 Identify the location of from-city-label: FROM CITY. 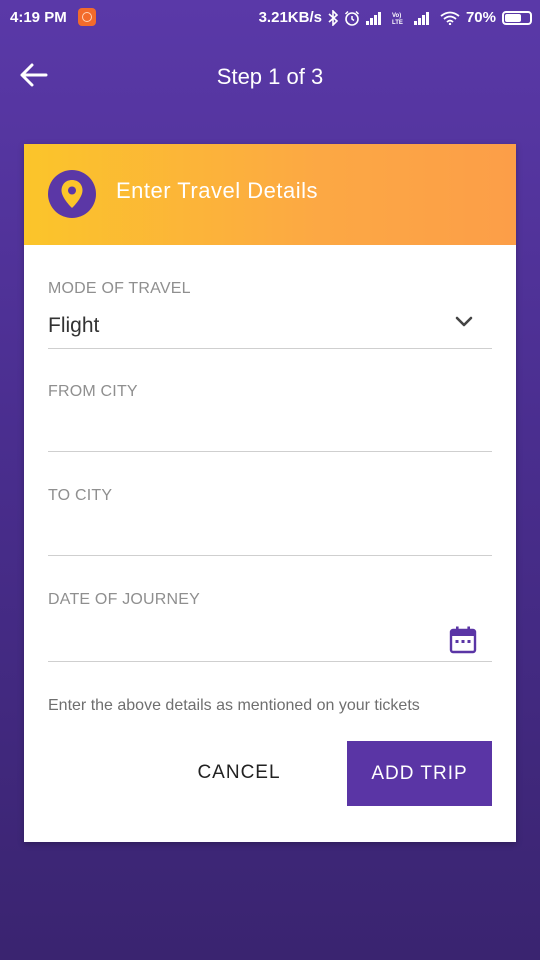
(93, 391).